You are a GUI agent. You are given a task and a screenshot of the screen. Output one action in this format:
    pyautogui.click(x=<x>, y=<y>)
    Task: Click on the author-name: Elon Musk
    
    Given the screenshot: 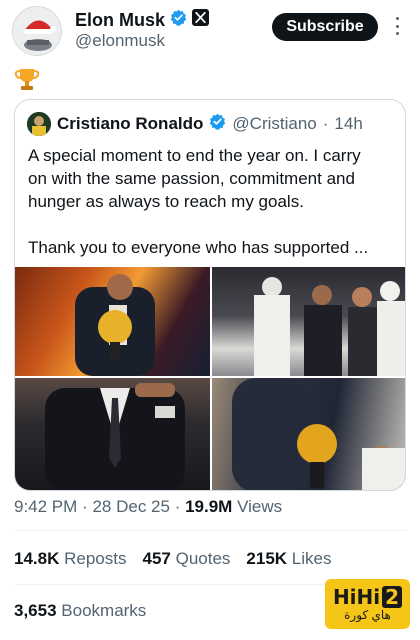 What is the action you would take?
    pyautogui.click(x=120, y=20)
    